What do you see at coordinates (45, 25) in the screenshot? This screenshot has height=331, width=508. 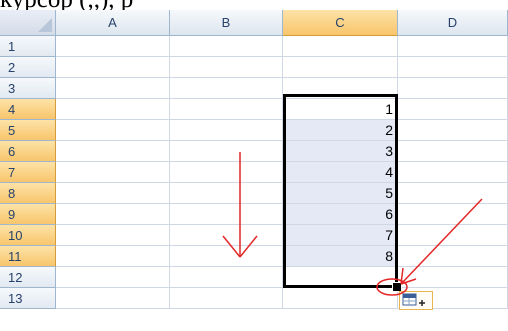 I see `select-all-icon` at bounding box center [45, 25].